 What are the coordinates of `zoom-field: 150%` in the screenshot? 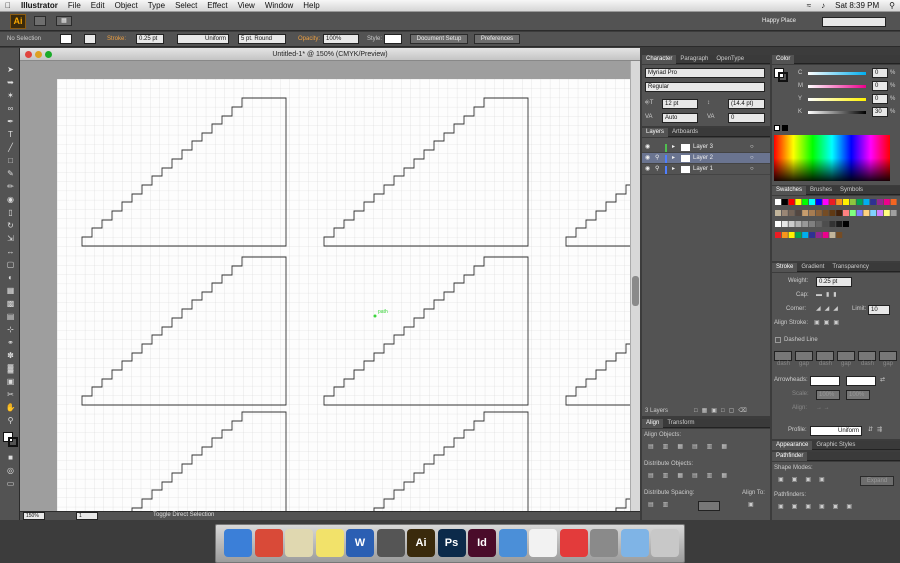 It's located at (34, 516).